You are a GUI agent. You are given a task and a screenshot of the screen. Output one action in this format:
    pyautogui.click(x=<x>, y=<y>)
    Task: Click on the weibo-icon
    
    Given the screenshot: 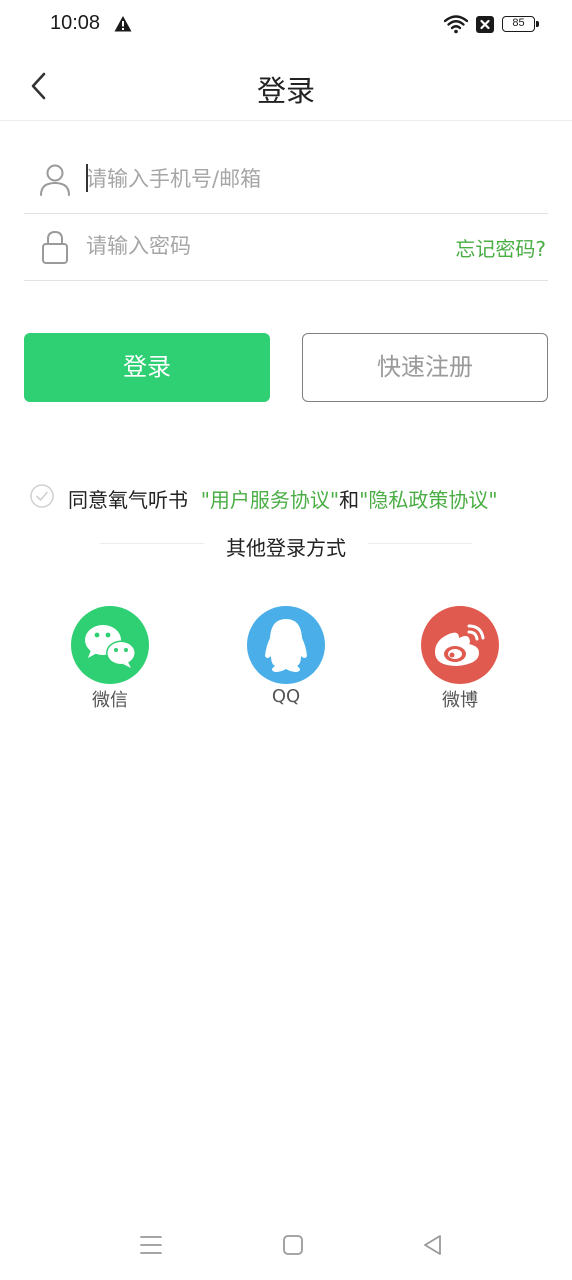 What is the action you would take?
    pyautogui.click(x=460, y=645)
    